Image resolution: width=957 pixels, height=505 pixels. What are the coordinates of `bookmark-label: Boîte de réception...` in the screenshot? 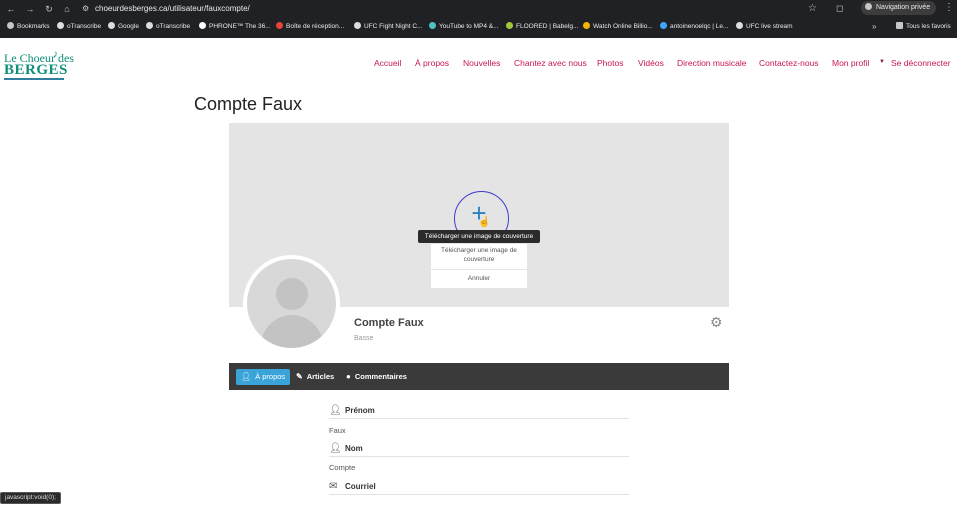 It's located at (315, 26).